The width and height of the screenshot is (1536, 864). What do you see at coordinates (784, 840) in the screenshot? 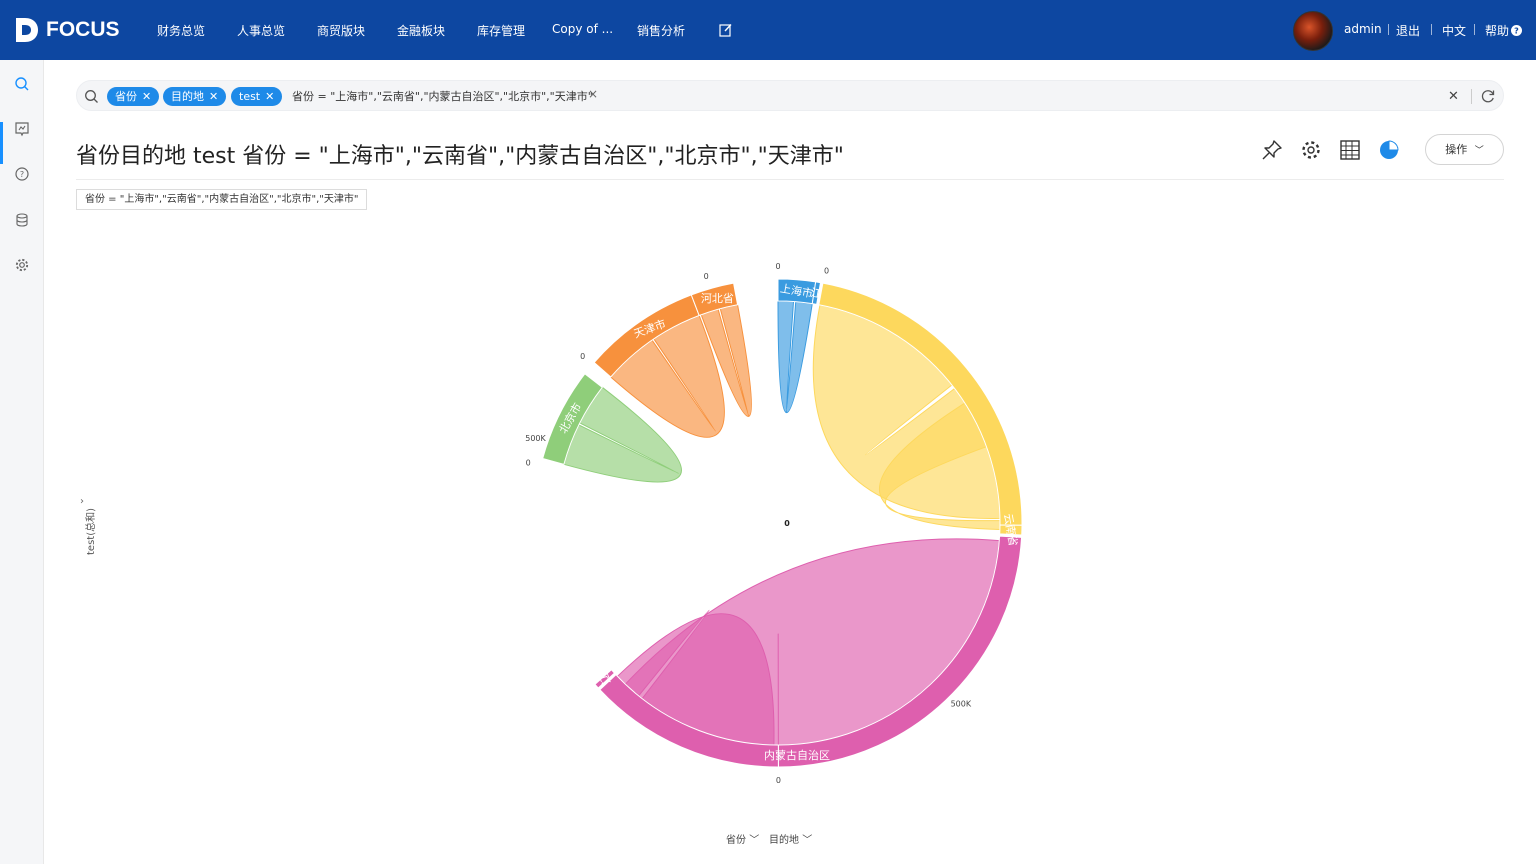
I see `field-label: 目的地` at bounding box center [784, 840].